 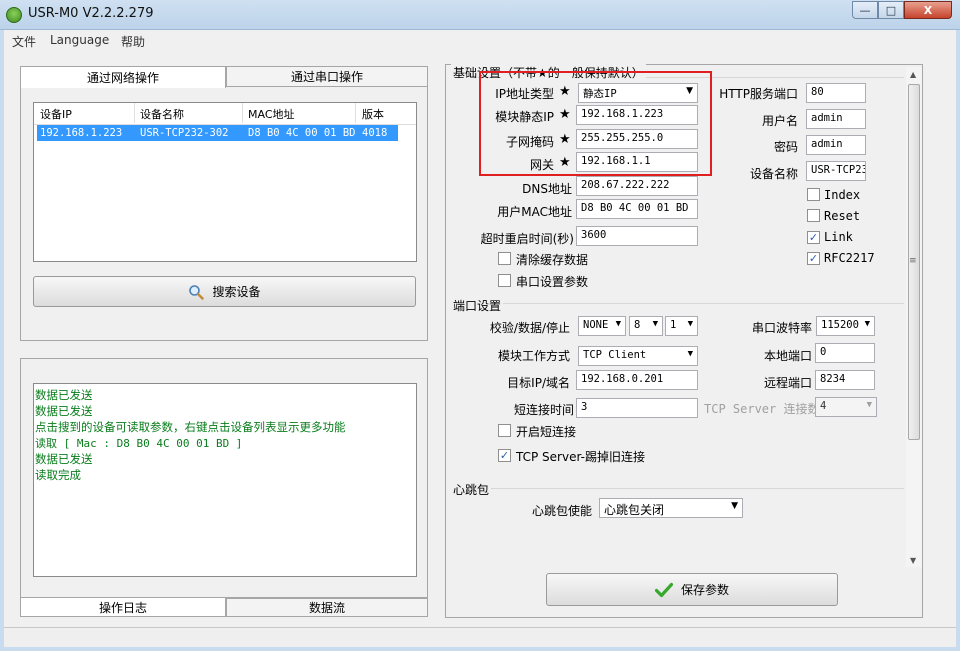 What do you see at coordinates (139, 443) in the screenshot?
I see `log-line: 读取 [ Mac : D8 B0 4C 00 01 BD ]` at bounding box center [139, 443].